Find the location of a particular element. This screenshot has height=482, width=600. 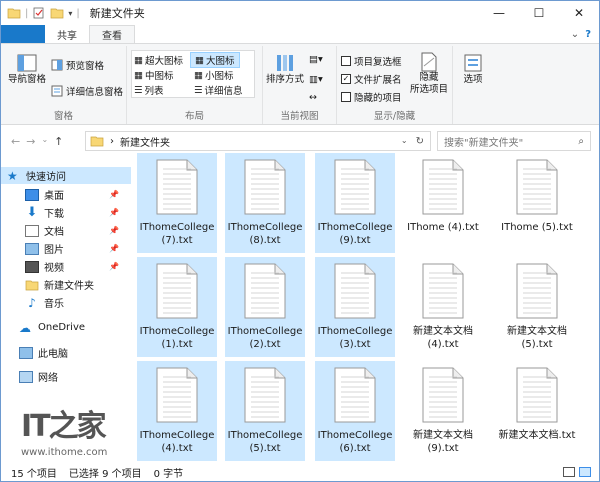

layout-large-icons: ▦ 大图标 is located at coordinates (215, 60).